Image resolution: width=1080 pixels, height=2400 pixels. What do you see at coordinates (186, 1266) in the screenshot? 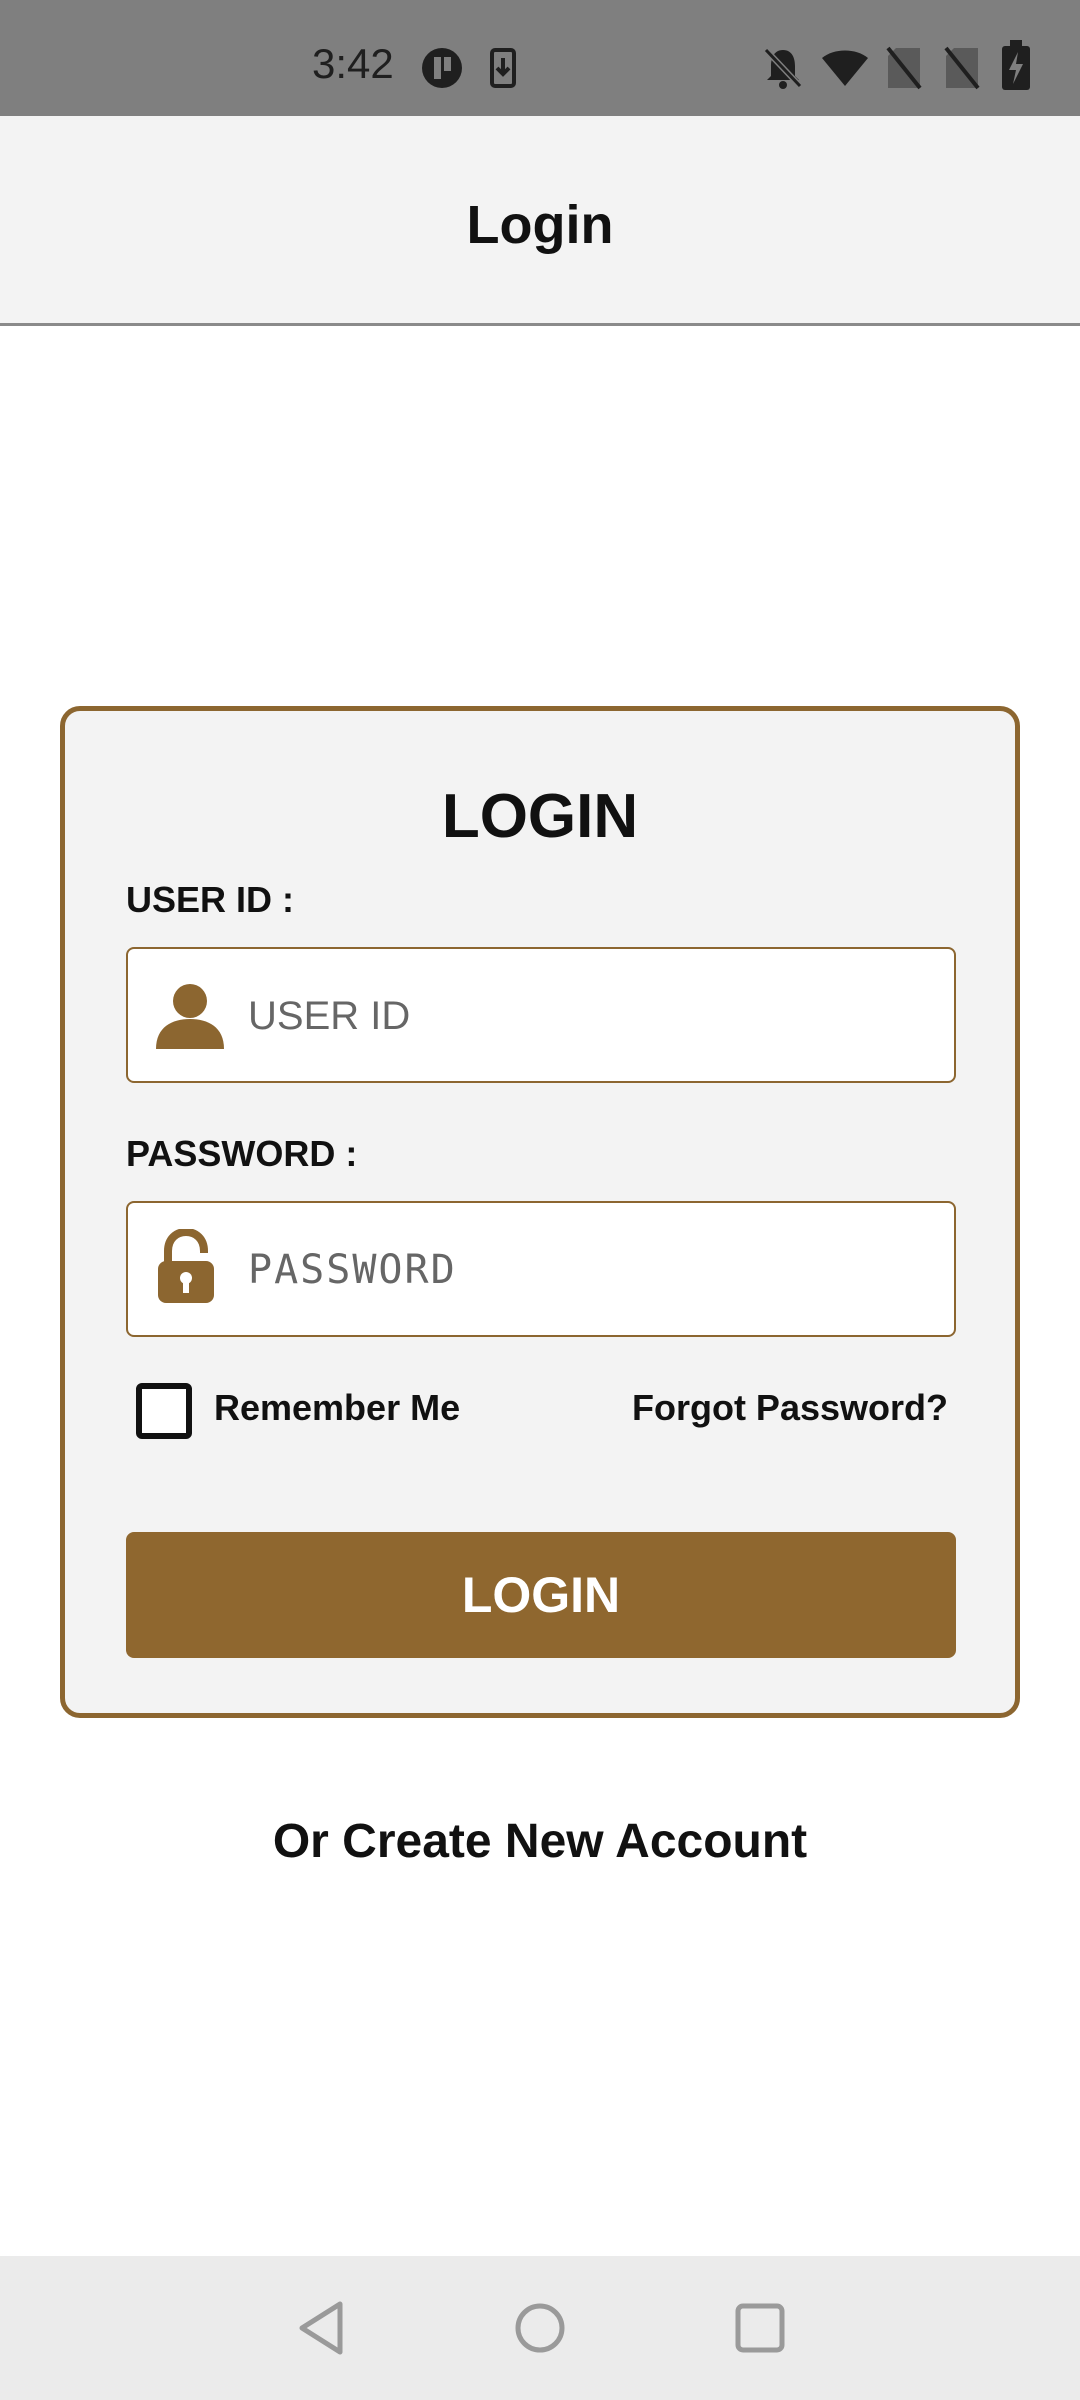
I see `unlock-icon` at bounding box center [186, 1266].